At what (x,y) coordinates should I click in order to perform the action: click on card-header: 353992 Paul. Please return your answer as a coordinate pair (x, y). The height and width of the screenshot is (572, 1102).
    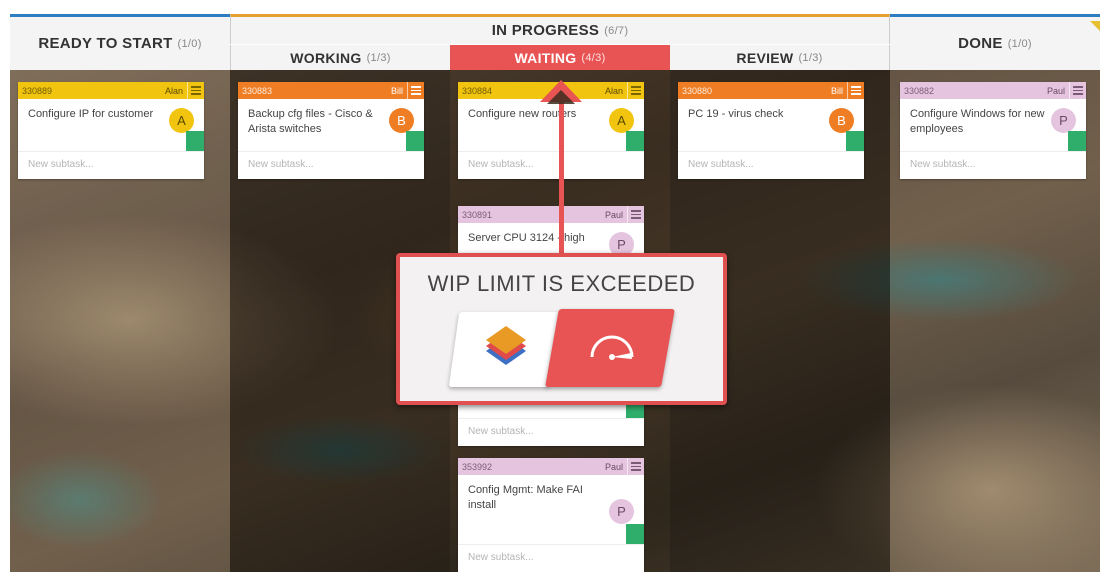
    Looking at the image, I should click on (551, 466).